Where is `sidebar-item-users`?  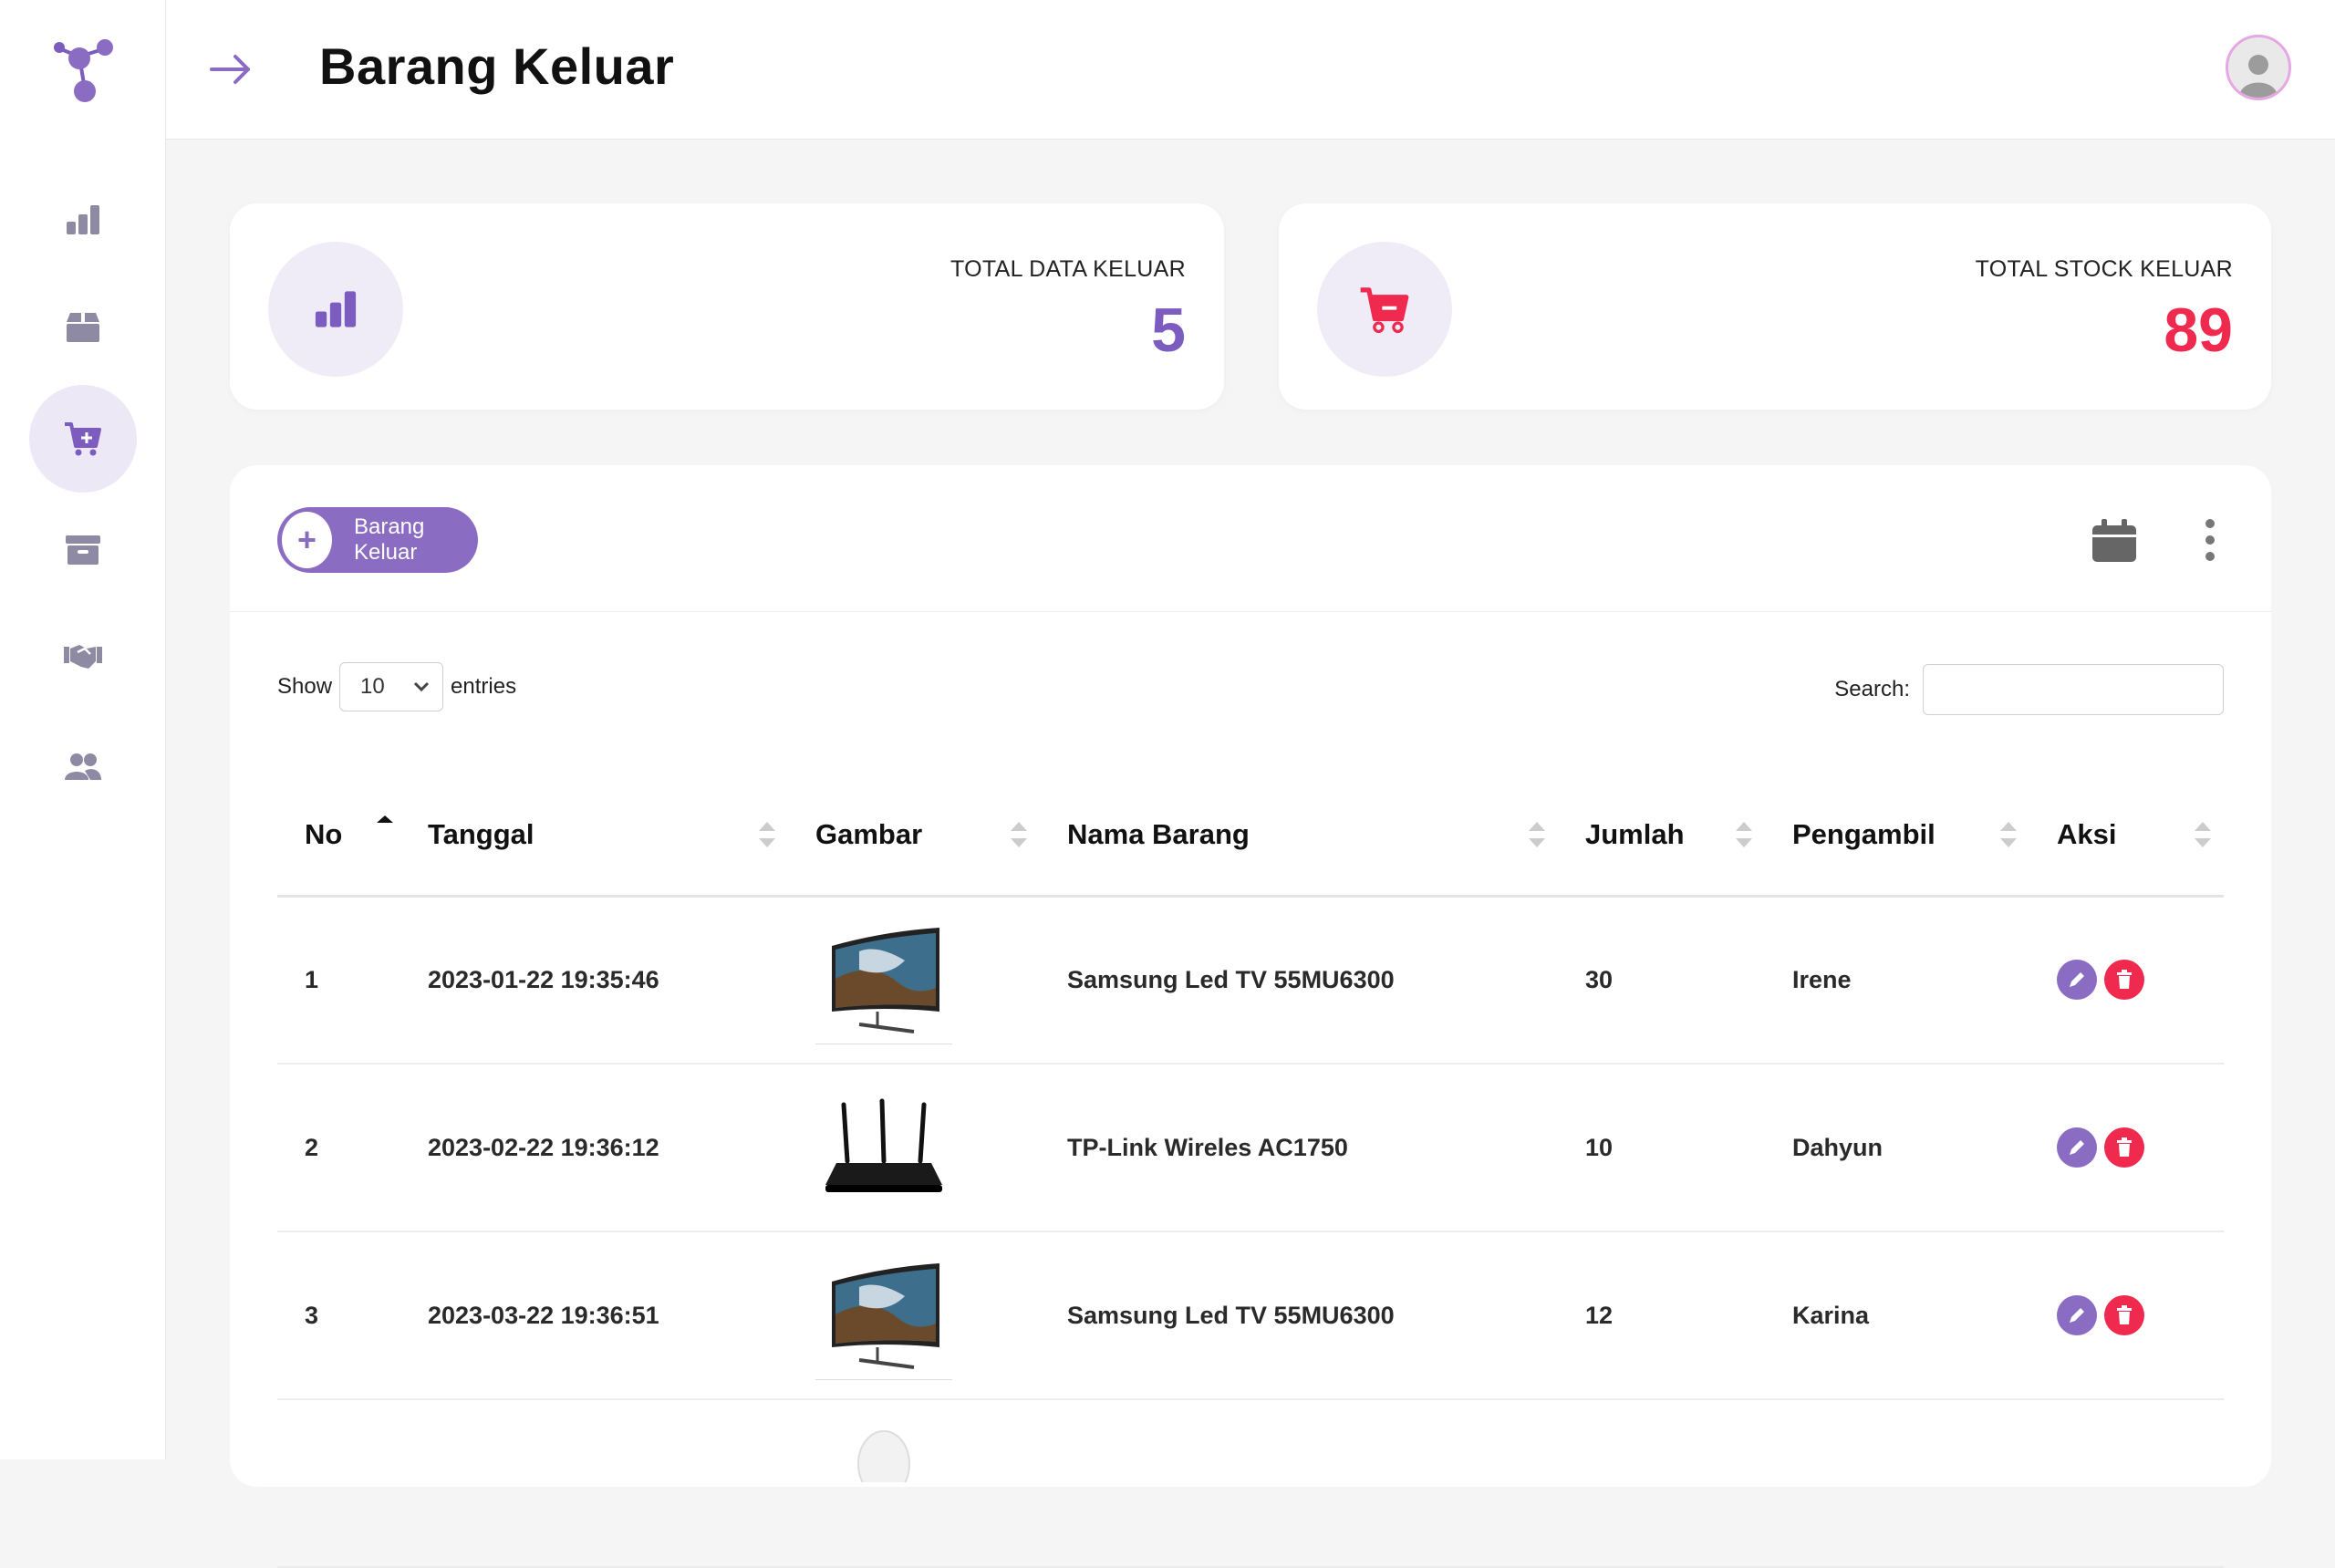 sidebar-item-users is located at coordinates (83, 767).